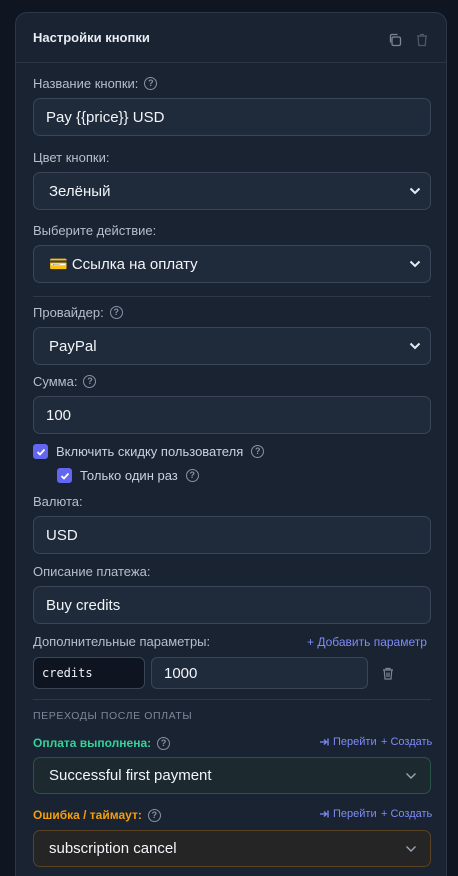  I want to click on panel-title: Настройки кнопки, so click(91, 37).